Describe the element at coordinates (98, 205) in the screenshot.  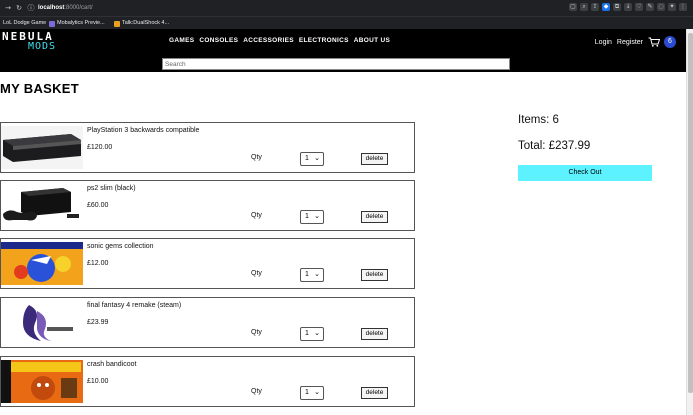
I see `item-price: £60.00` at that location.